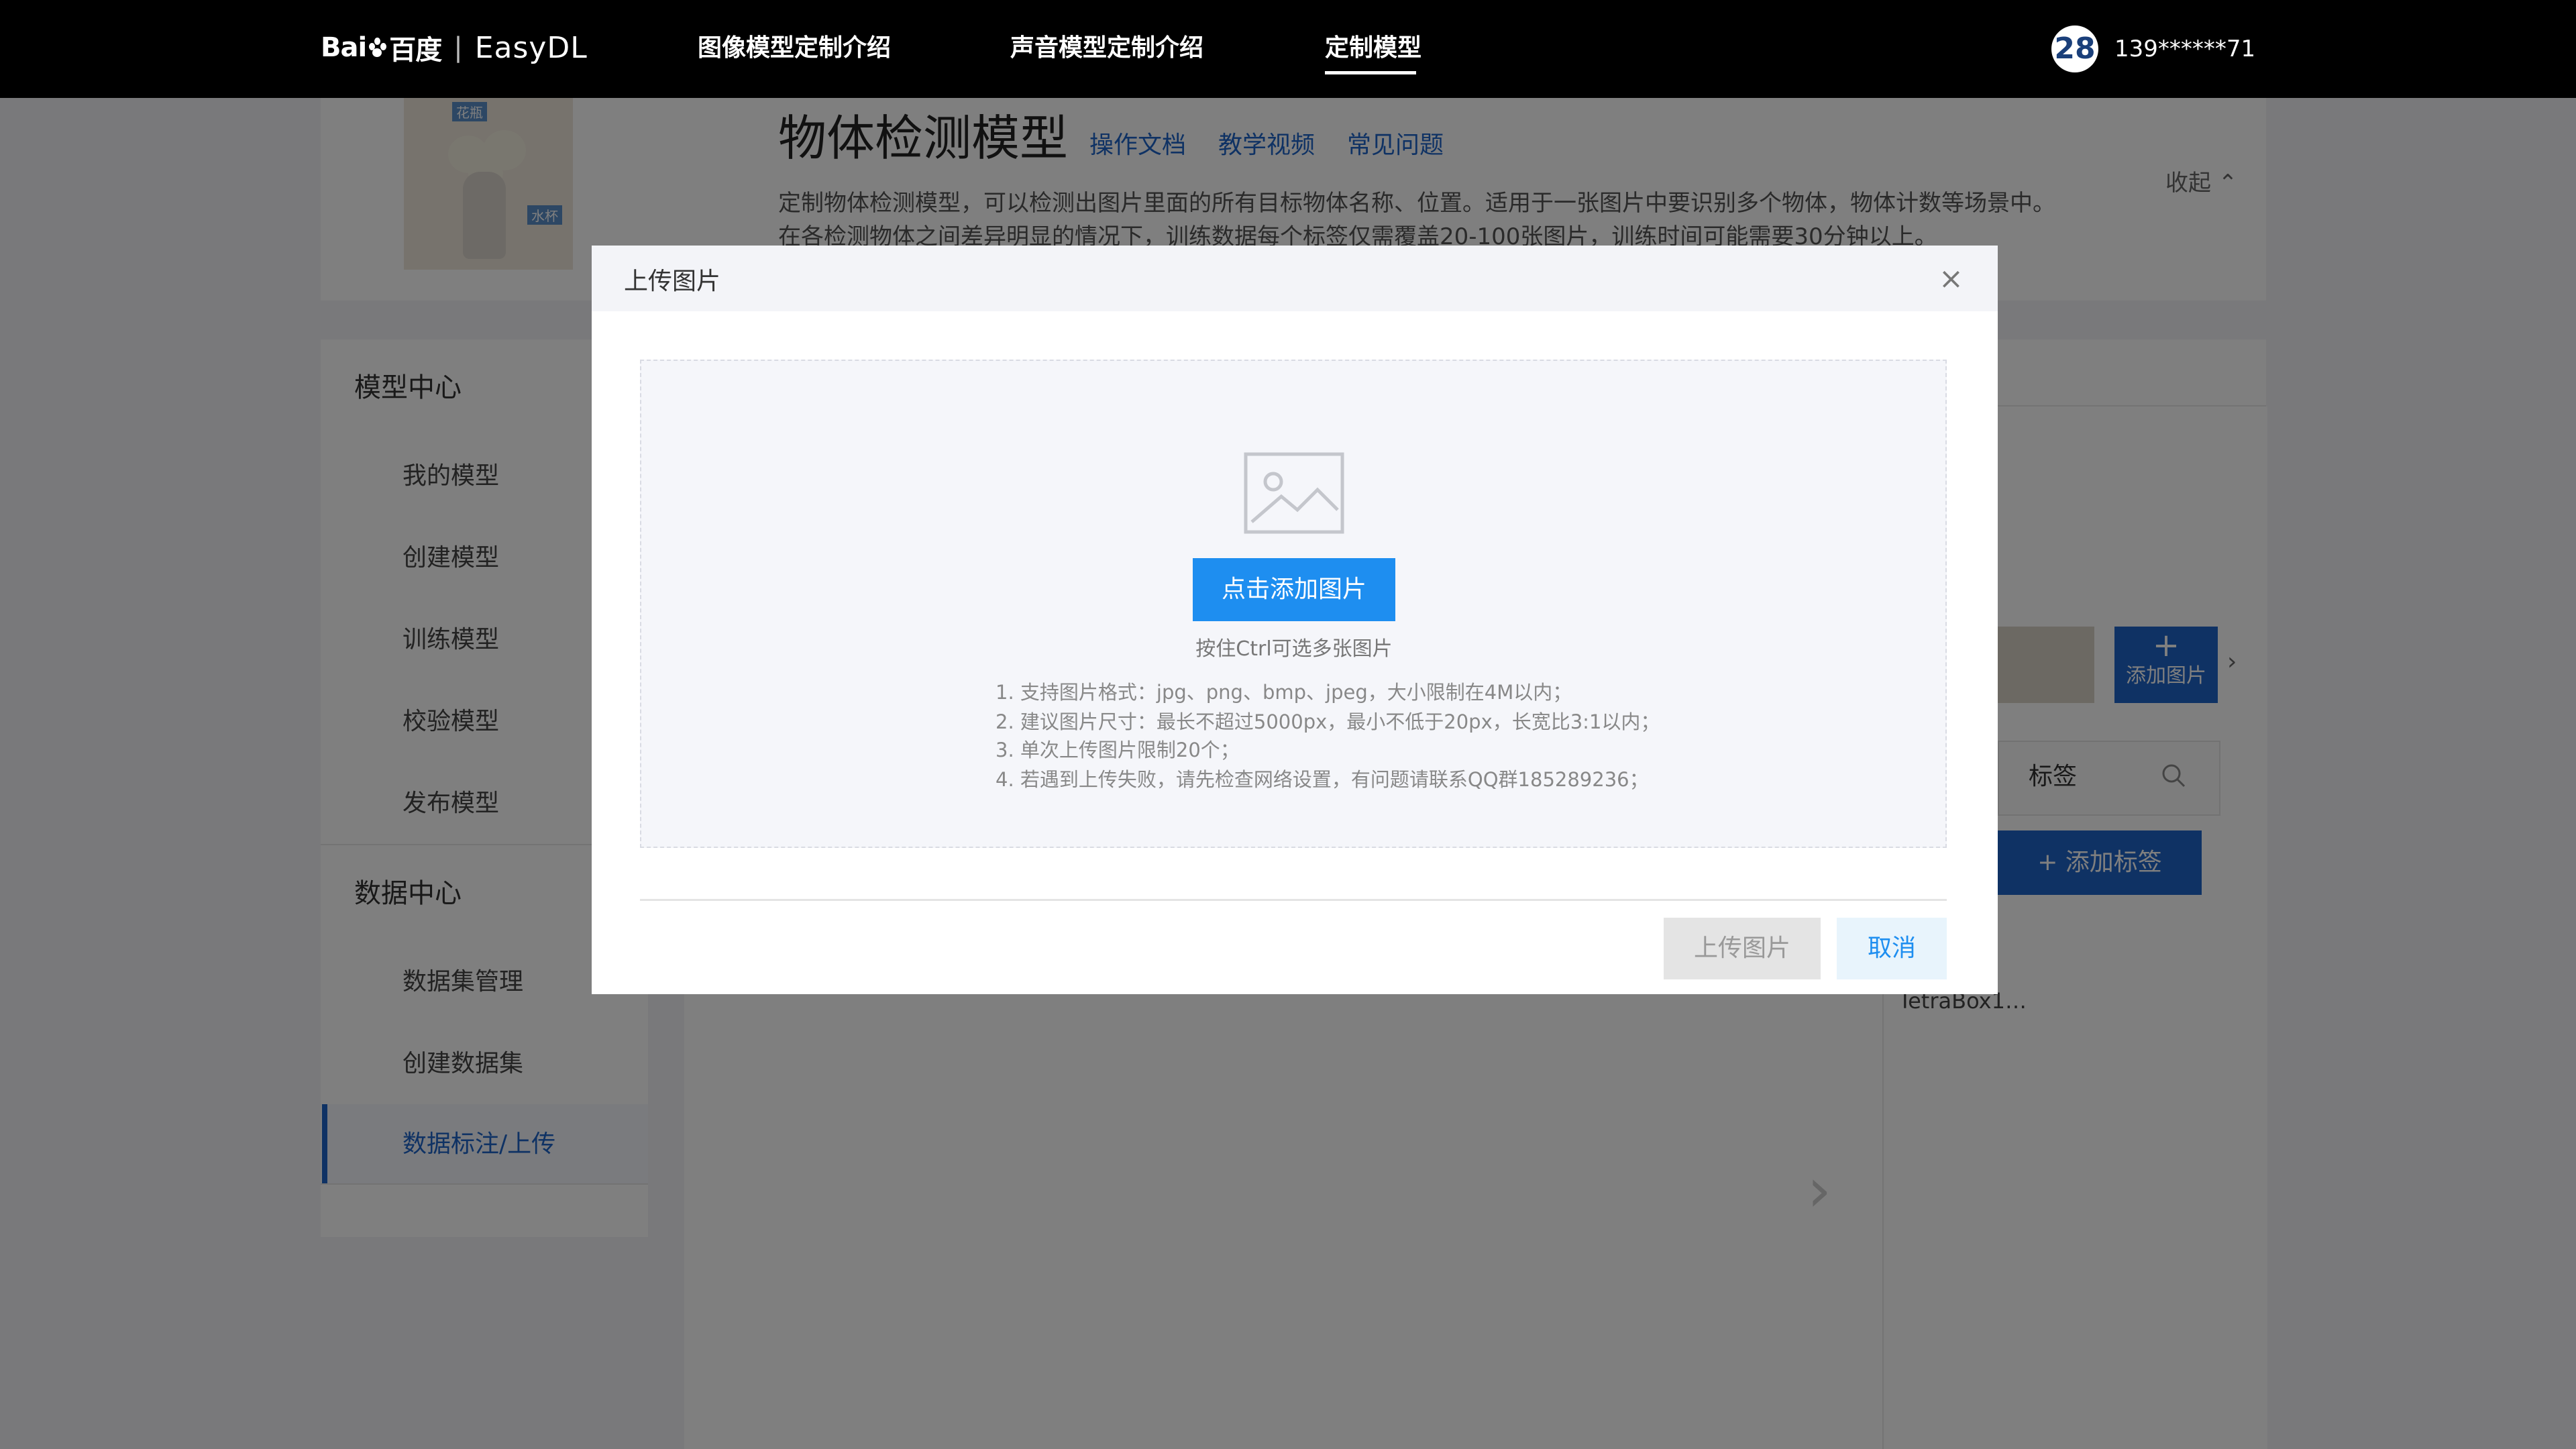 Image resolution: width=2576 pixels, height=1449 pixels. What do you see at coordinates (2074, 48) in the screenshot?
I see `avatar: 28` at bounding box center [2074, 48].